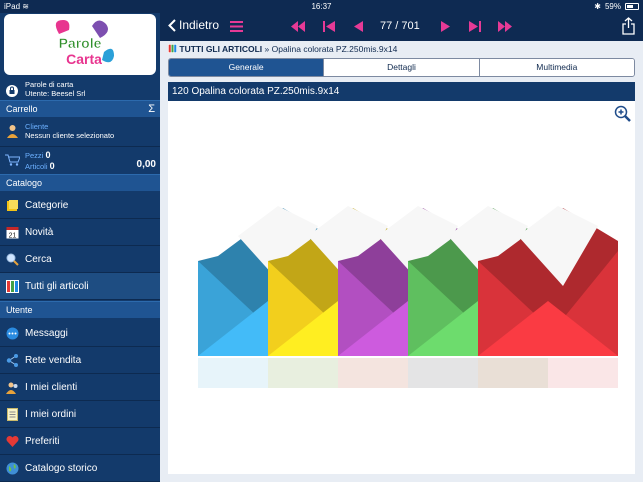  Describe the element at coordinates (247, 67) in the screenshot. I see `tab-generale: Generale` at that location.